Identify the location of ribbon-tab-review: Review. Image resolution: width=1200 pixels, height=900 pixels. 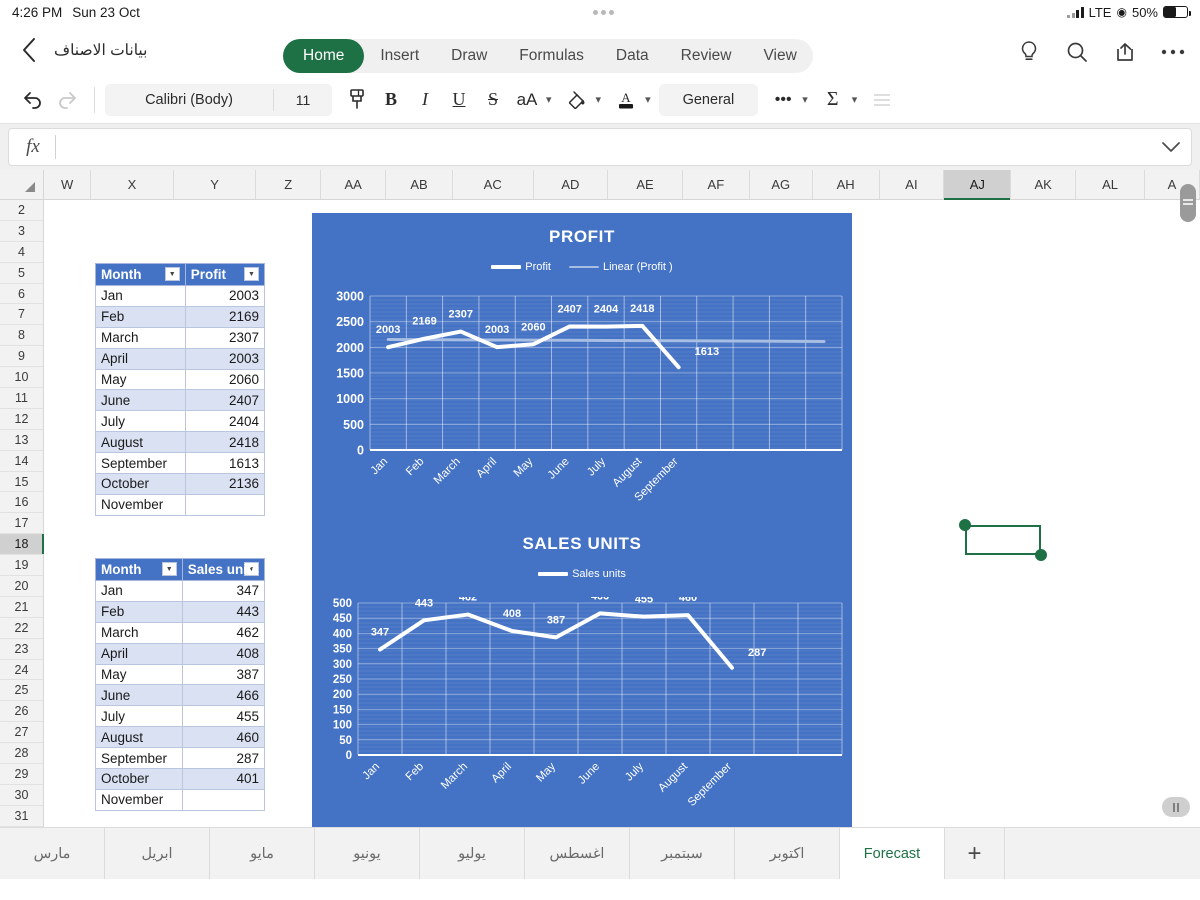
(706, 56).